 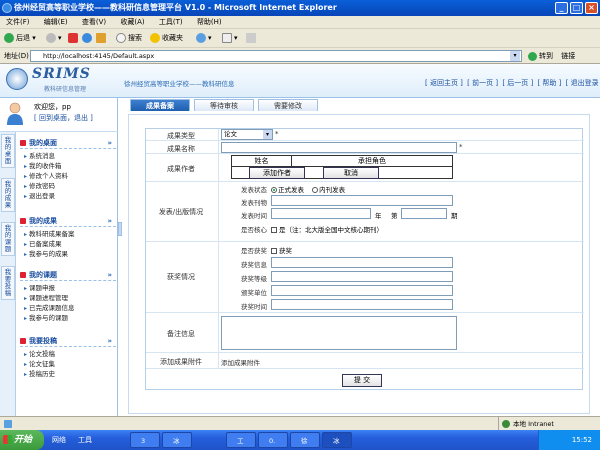 What do you see at coordinates (43, 244) in the screenshot?
I see `menu-item-recorded-achievements: 已备案成果` at bounding box center [43, 244].